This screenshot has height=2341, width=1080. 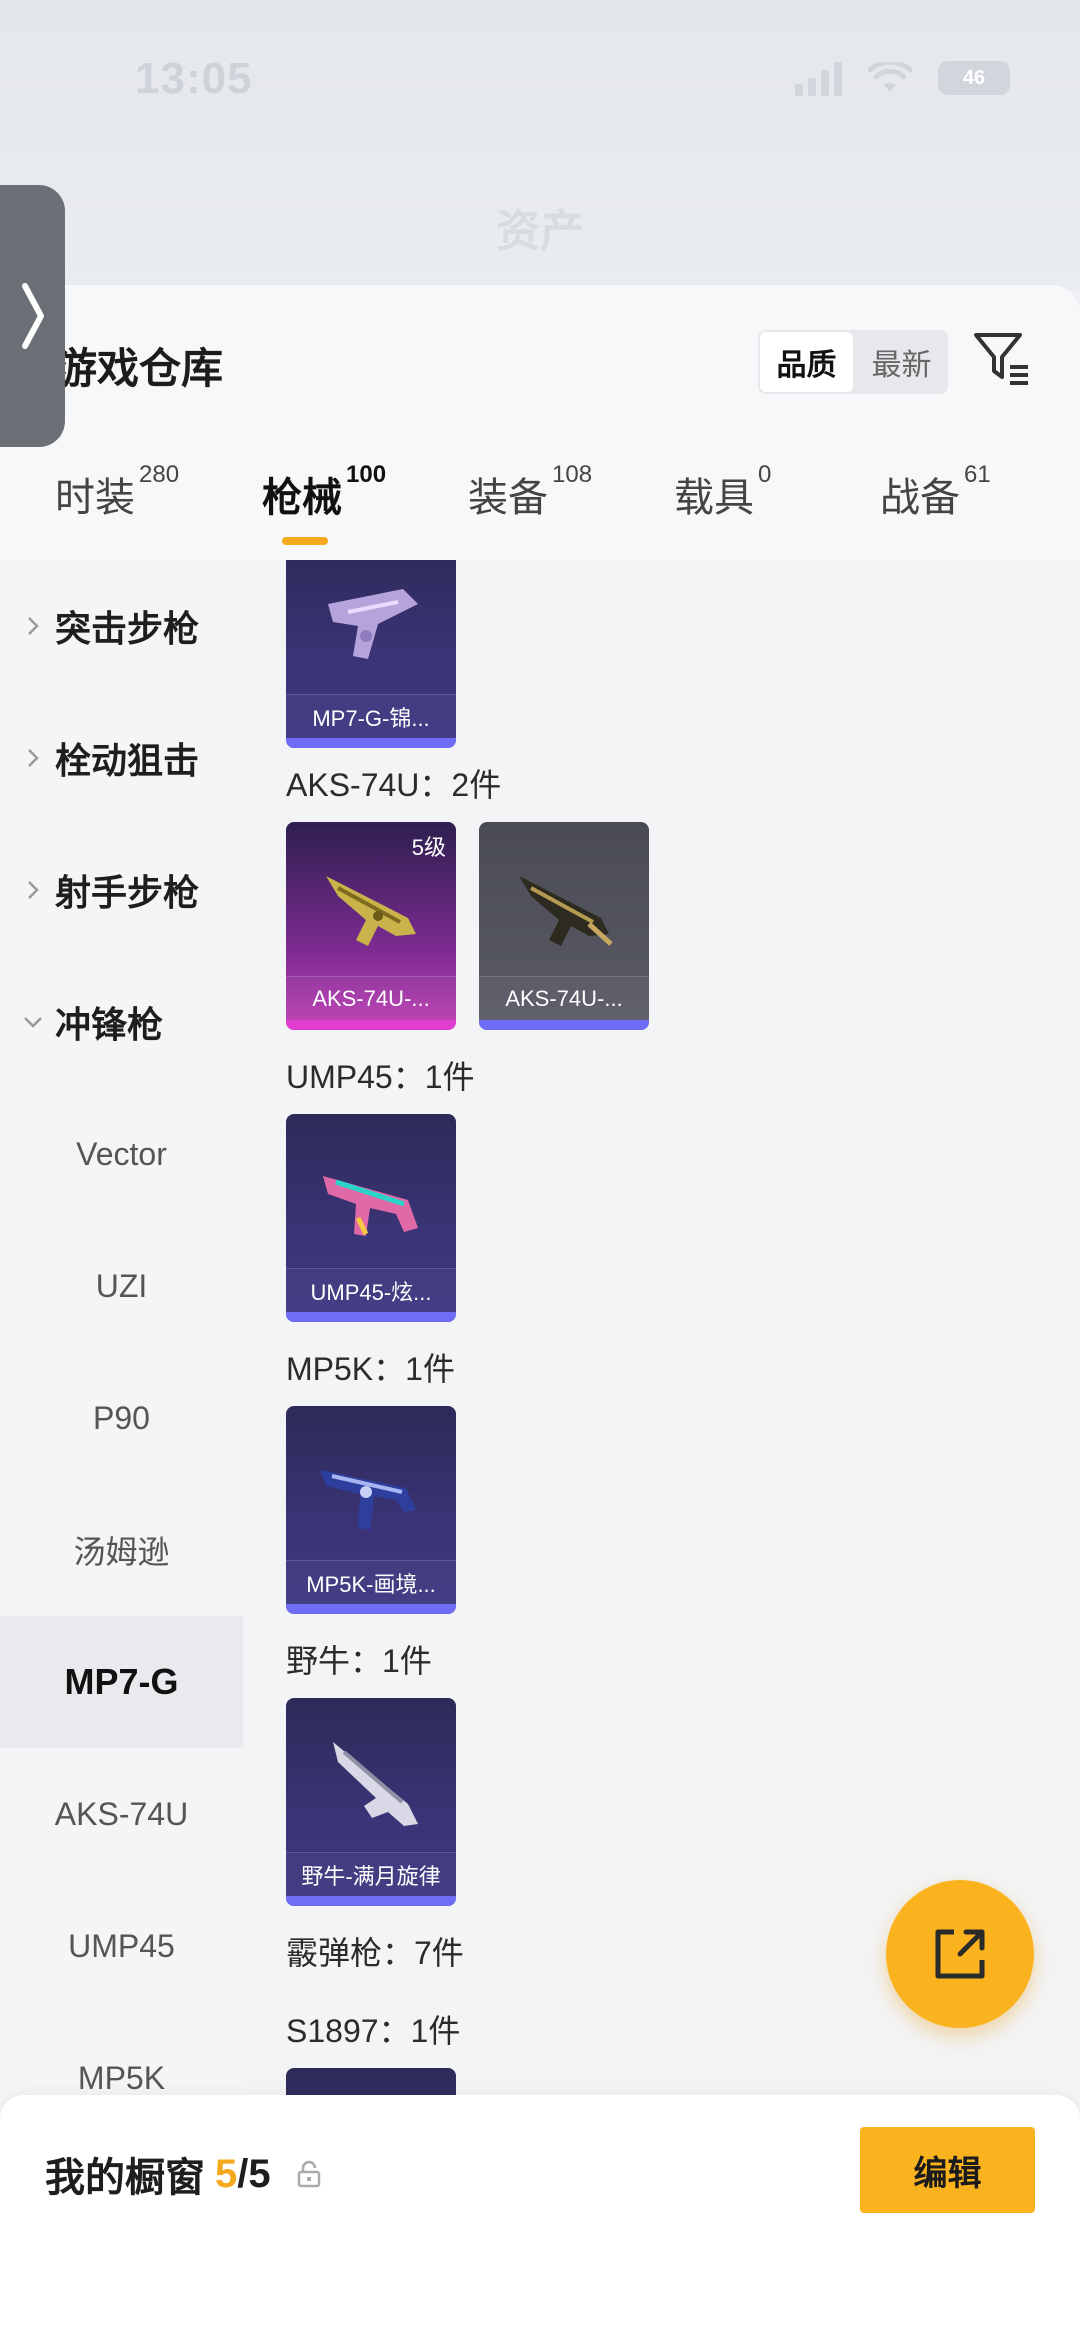 What do you see at coordinates (890, 77) in the screenshot?
I see `wifi-icon` at bounding box center [890, 77].